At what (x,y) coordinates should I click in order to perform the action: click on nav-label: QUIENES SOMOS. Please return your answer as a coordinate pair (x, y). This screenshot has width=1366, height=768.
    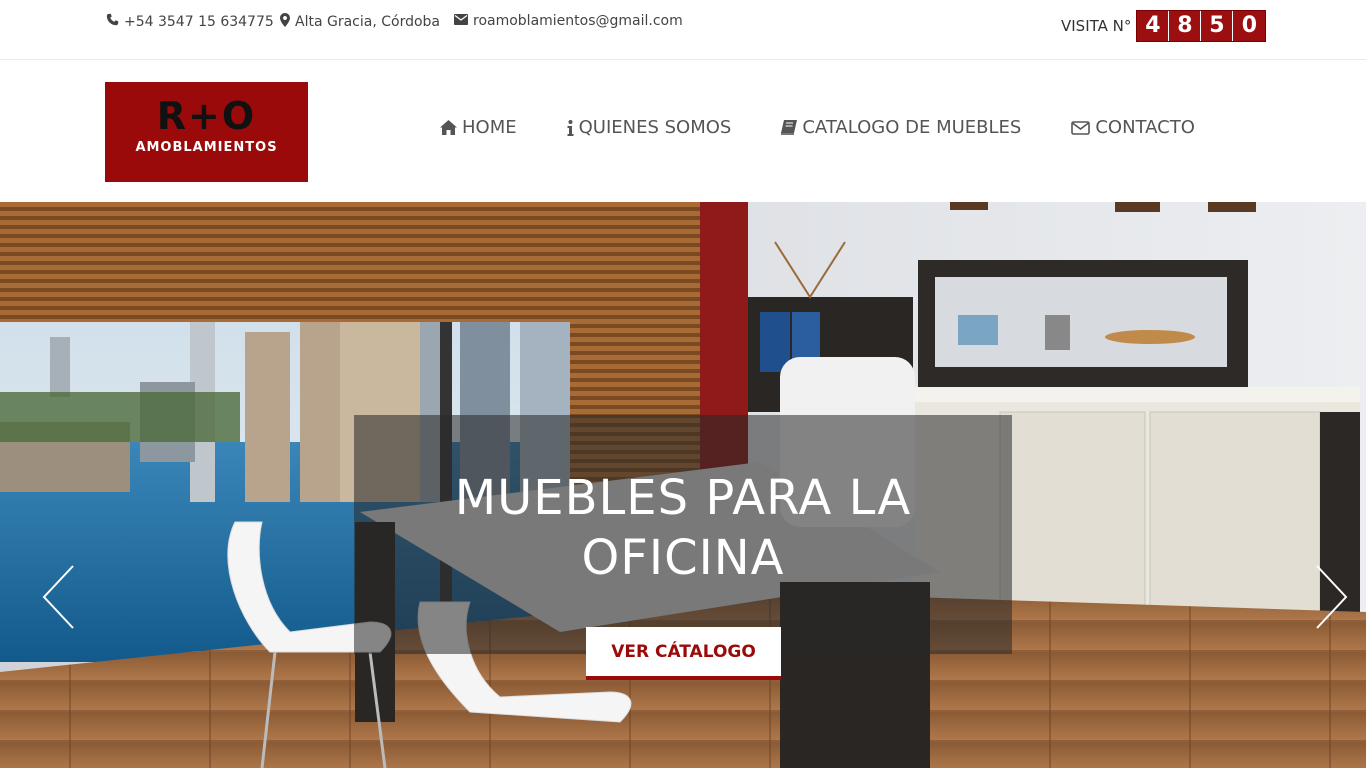
    Looking at the image, I should click on (655, 127).